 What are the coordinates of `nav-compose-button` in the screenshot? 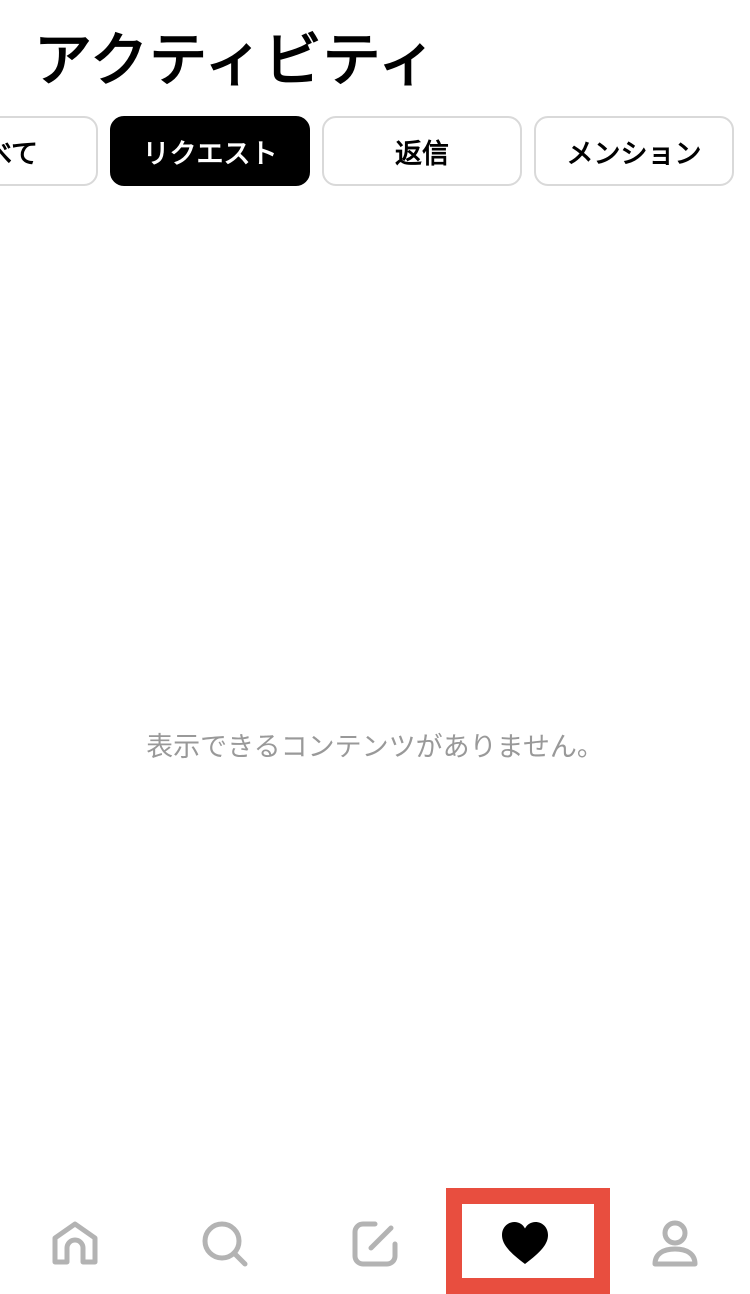 It's located at (375, 1244).